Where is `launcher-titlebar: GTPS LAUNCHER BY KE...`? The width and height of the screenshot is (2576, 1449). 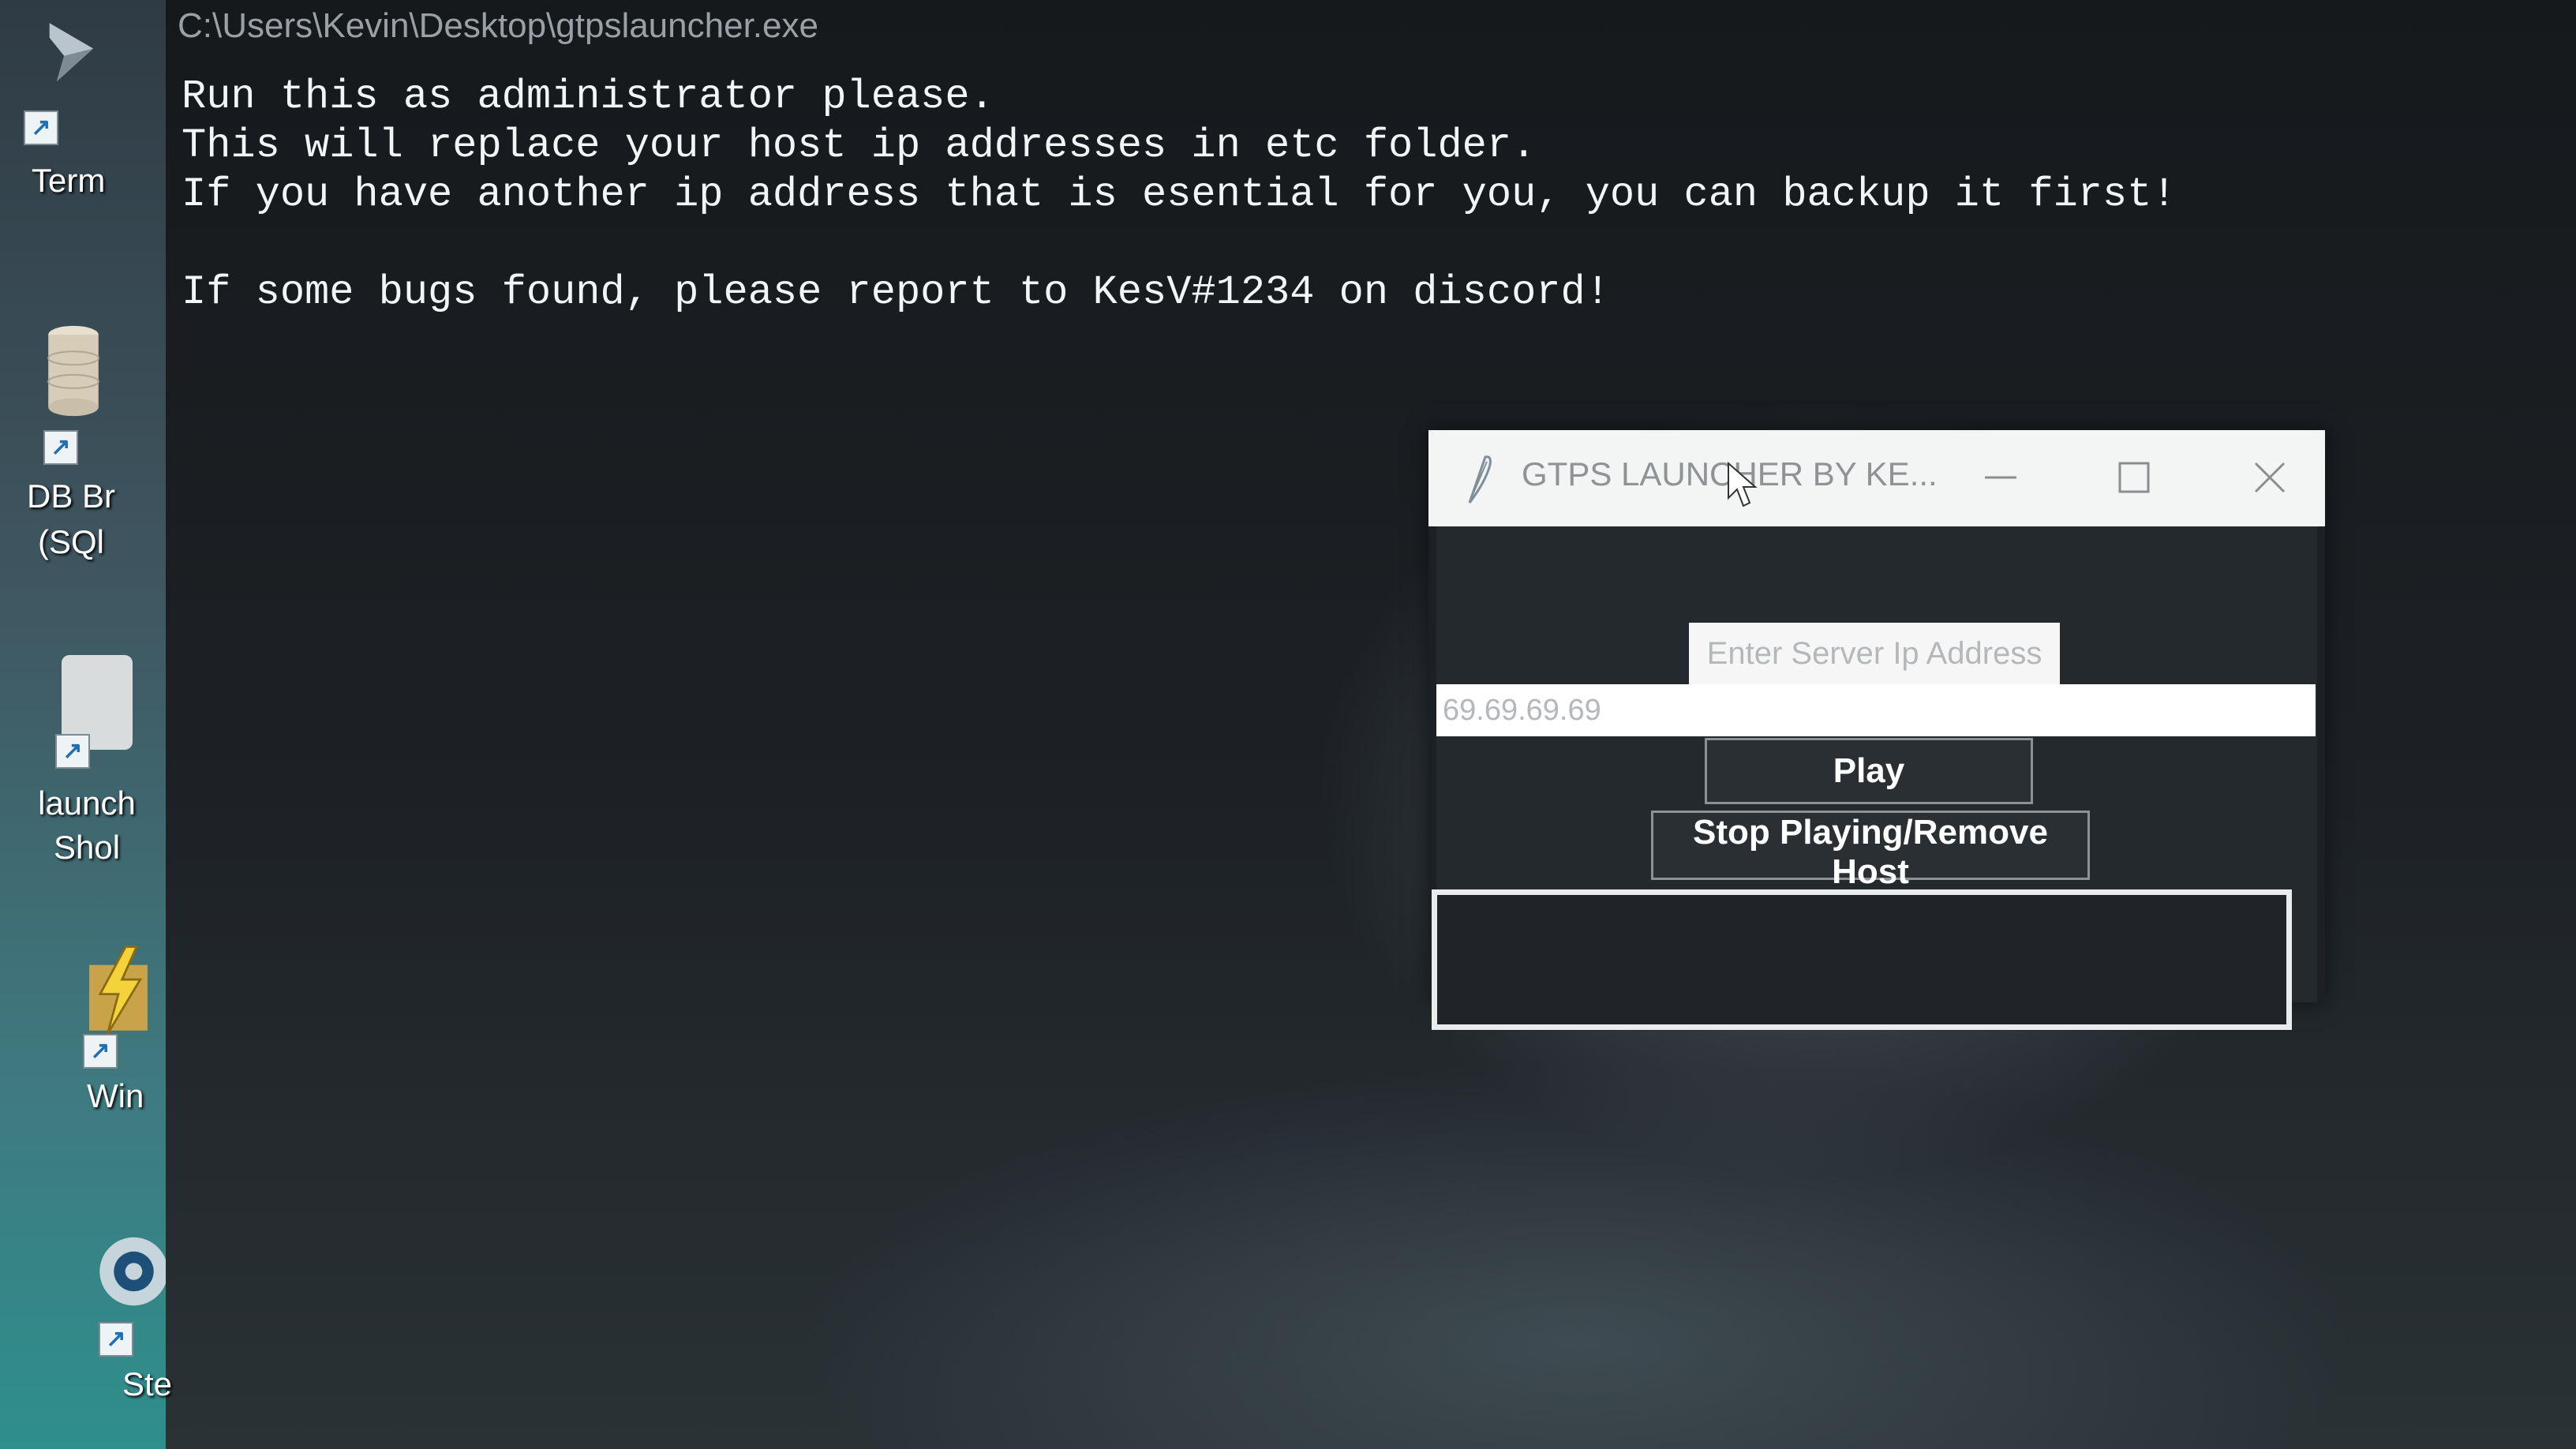
launcher-titlebar: GTPS LAUNCHER BY KE... is located at coordinates (1876, 478).